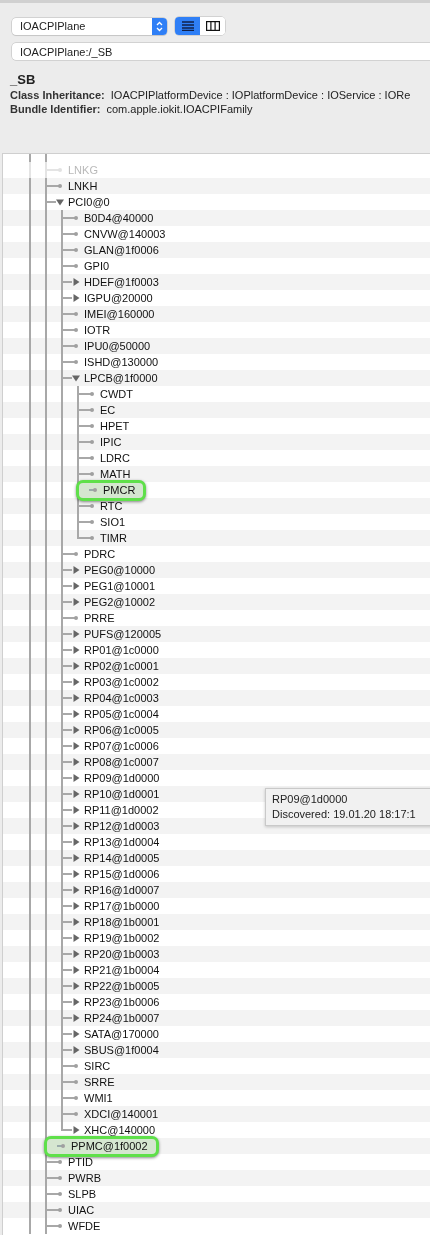  Describe the element at coordinates (89, 26) in the screenshot. I see `plane-popup: IOACPIPlane` at that location.